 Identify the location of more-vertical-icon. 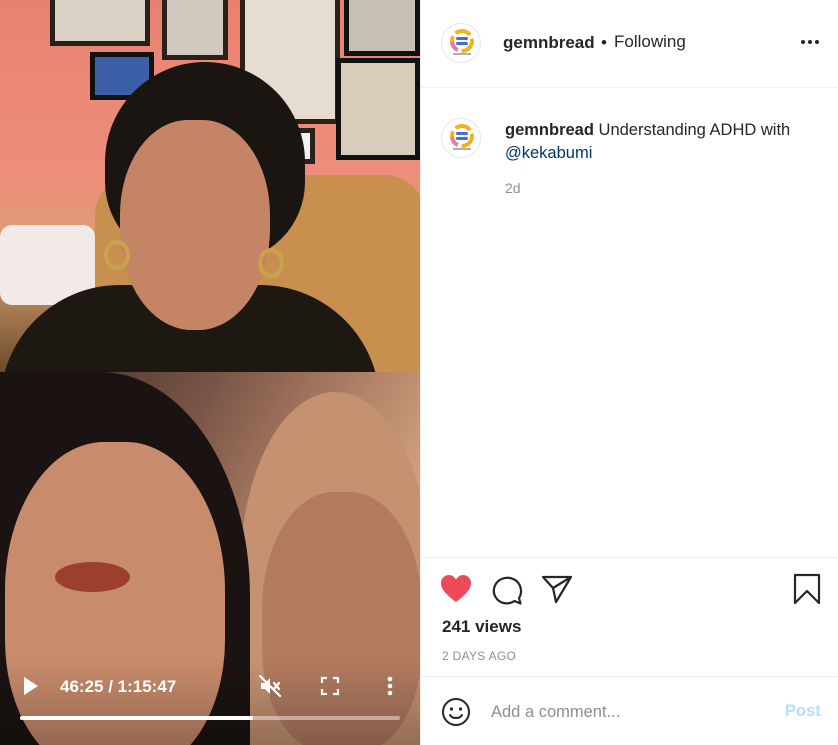
(390, 686).